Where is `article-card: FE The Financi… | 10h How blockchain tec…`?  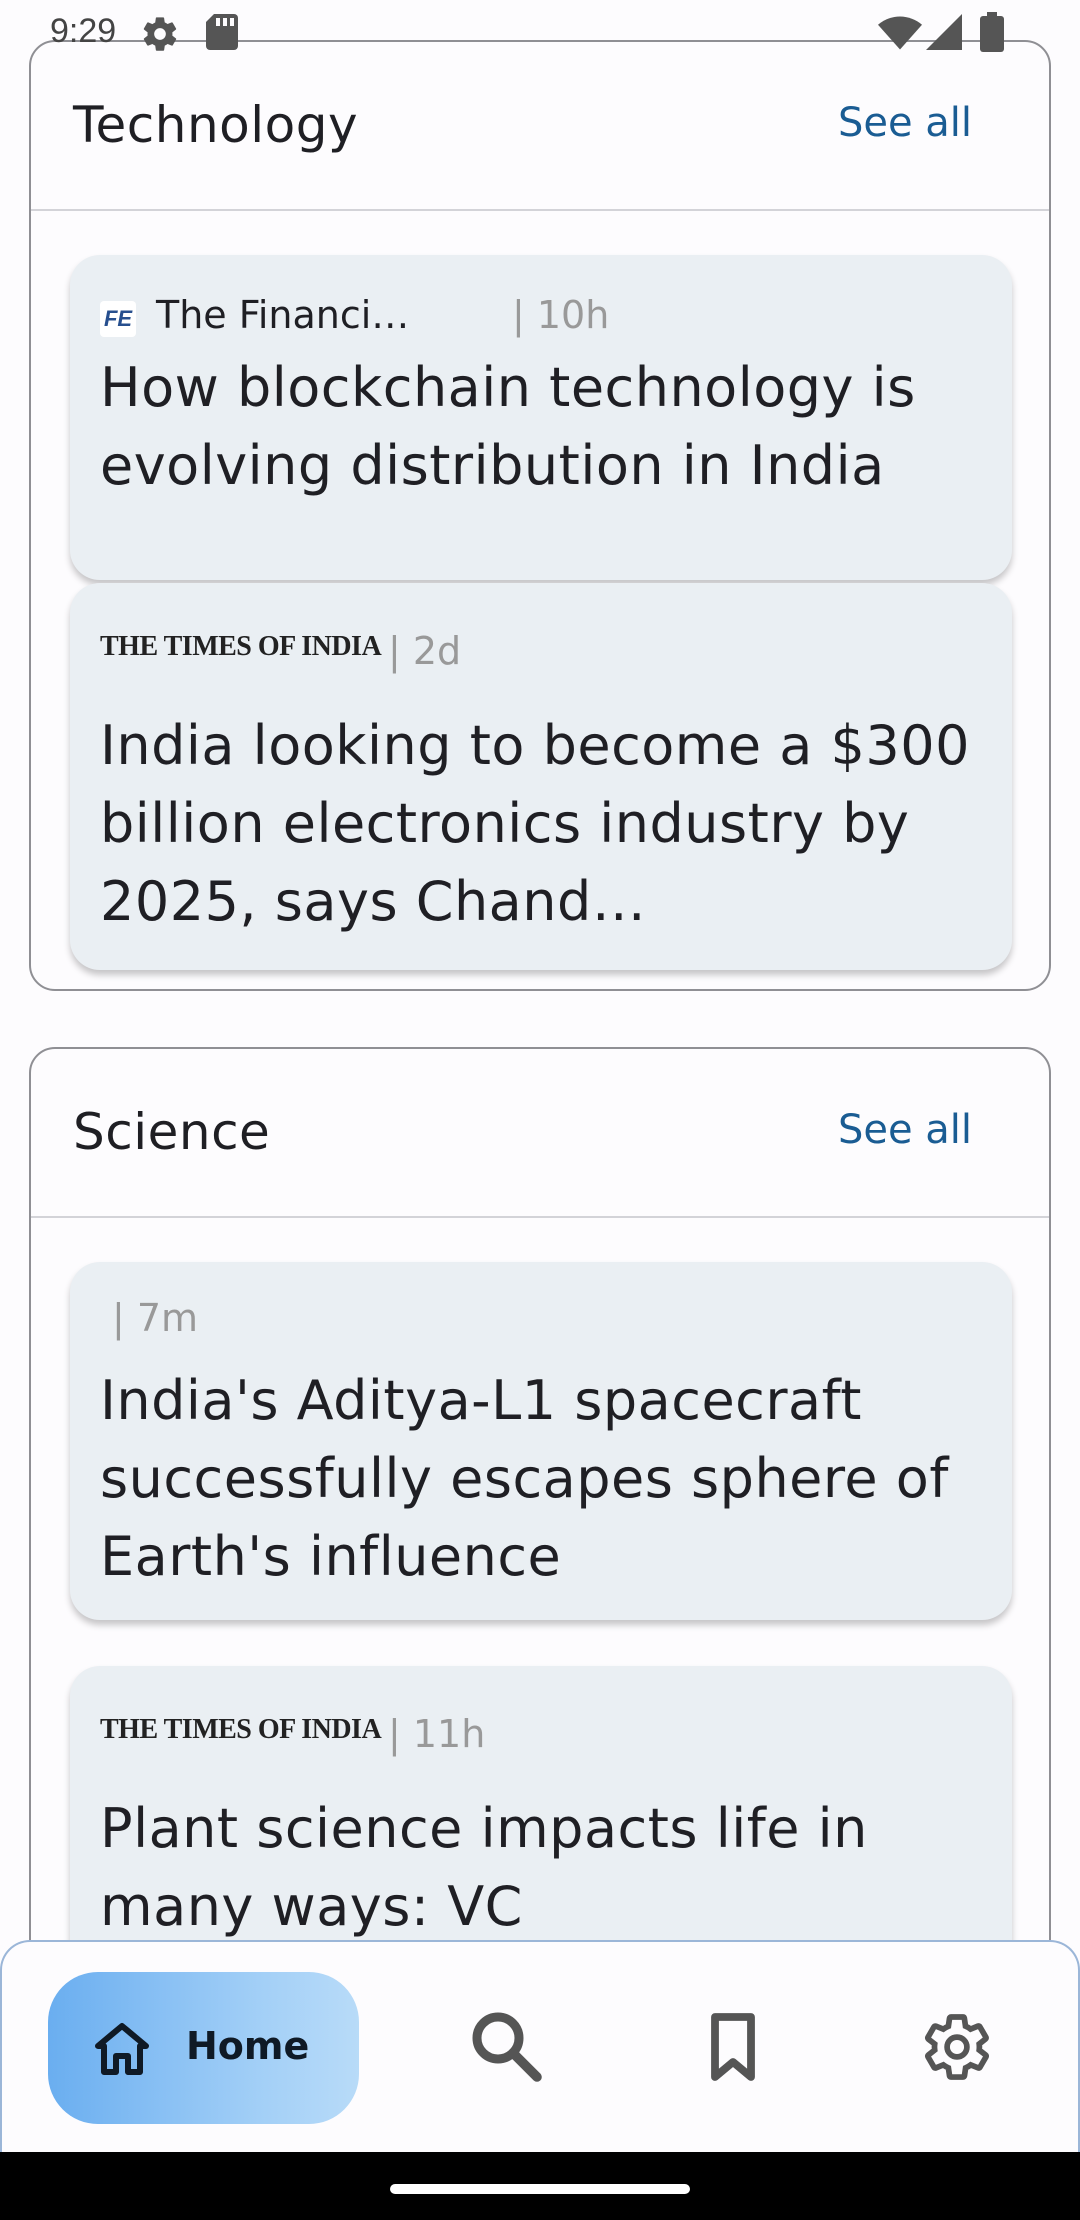 article-card: FE The Financi… | 10h How blockchain tec… is located at coordinates (541, 417).